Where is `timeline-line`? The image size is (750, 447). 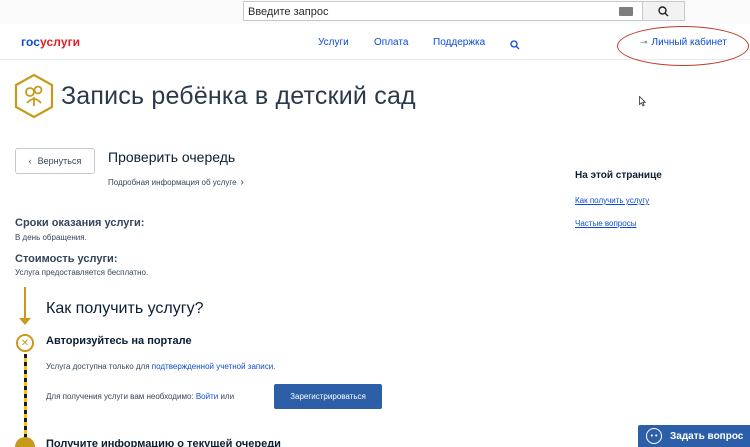 timeline-line is located at coordinates (25, 304).